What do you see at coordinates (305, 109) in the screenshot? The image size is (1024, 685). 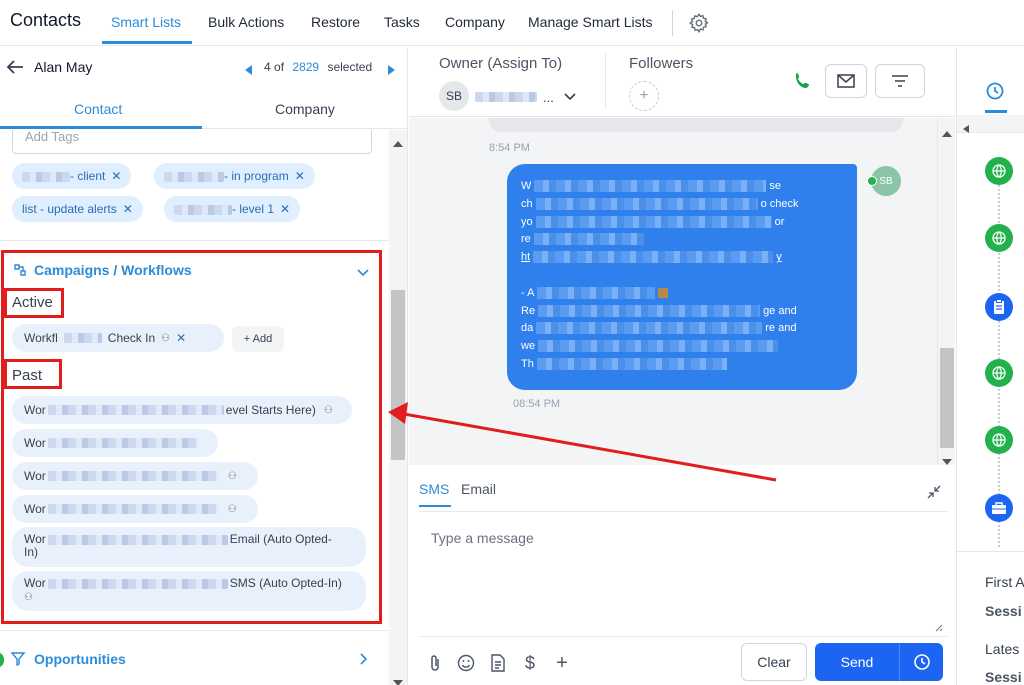 I see `tab-company-details: Company` at bounding box center [305, 109].